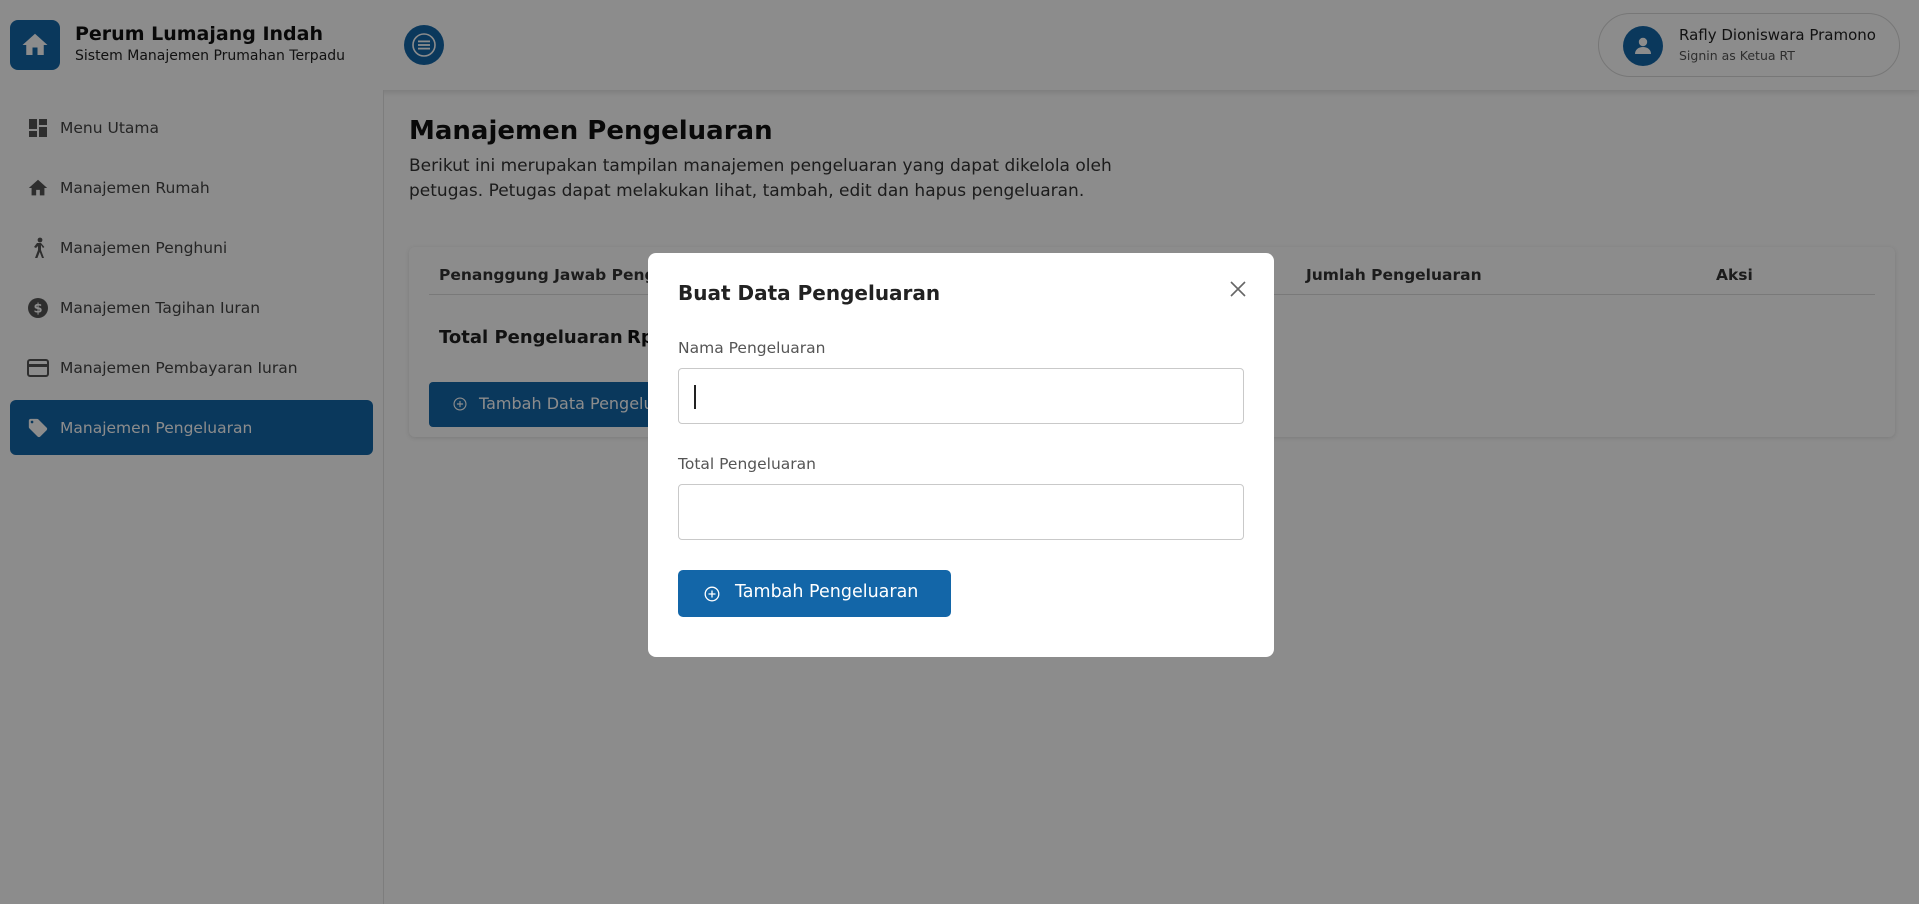  What do you see at coordinates (827, 592) in the screenshot?
I see `submit-expense-button-label: Tambah Pengeluaran` at bounding box center [827, 592].